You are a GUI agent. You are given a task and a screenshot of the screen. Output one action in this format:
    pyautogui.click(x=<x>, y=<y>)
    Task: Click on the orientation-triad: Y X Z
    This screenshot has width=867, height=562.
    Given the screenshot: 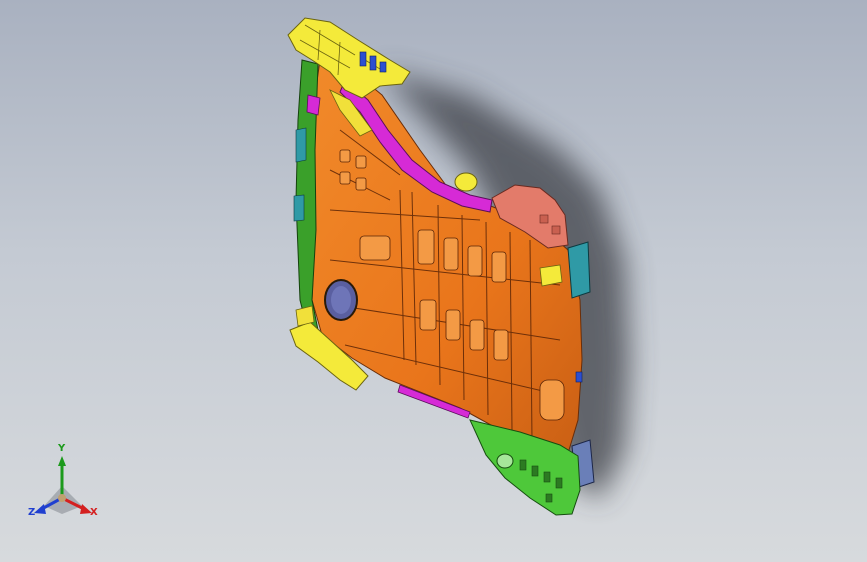 What is the action you would take?
    pyautogui.click(x=64, y=484)
    